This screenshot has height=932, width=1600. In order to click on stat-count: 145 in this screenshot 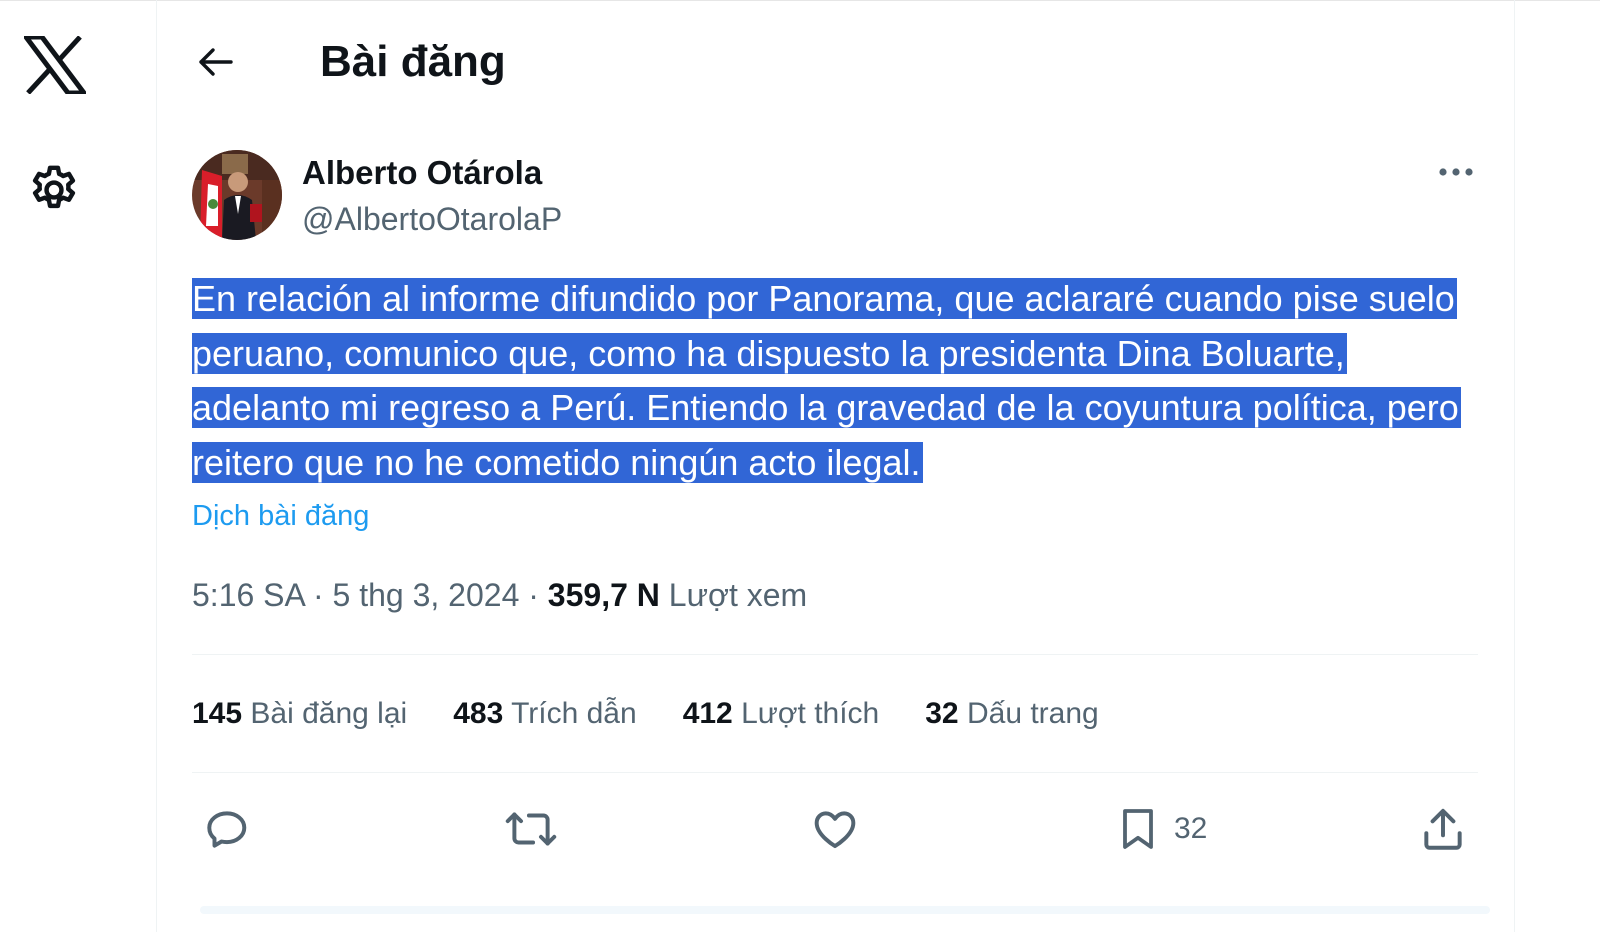, I will do `click(217, 713)`.